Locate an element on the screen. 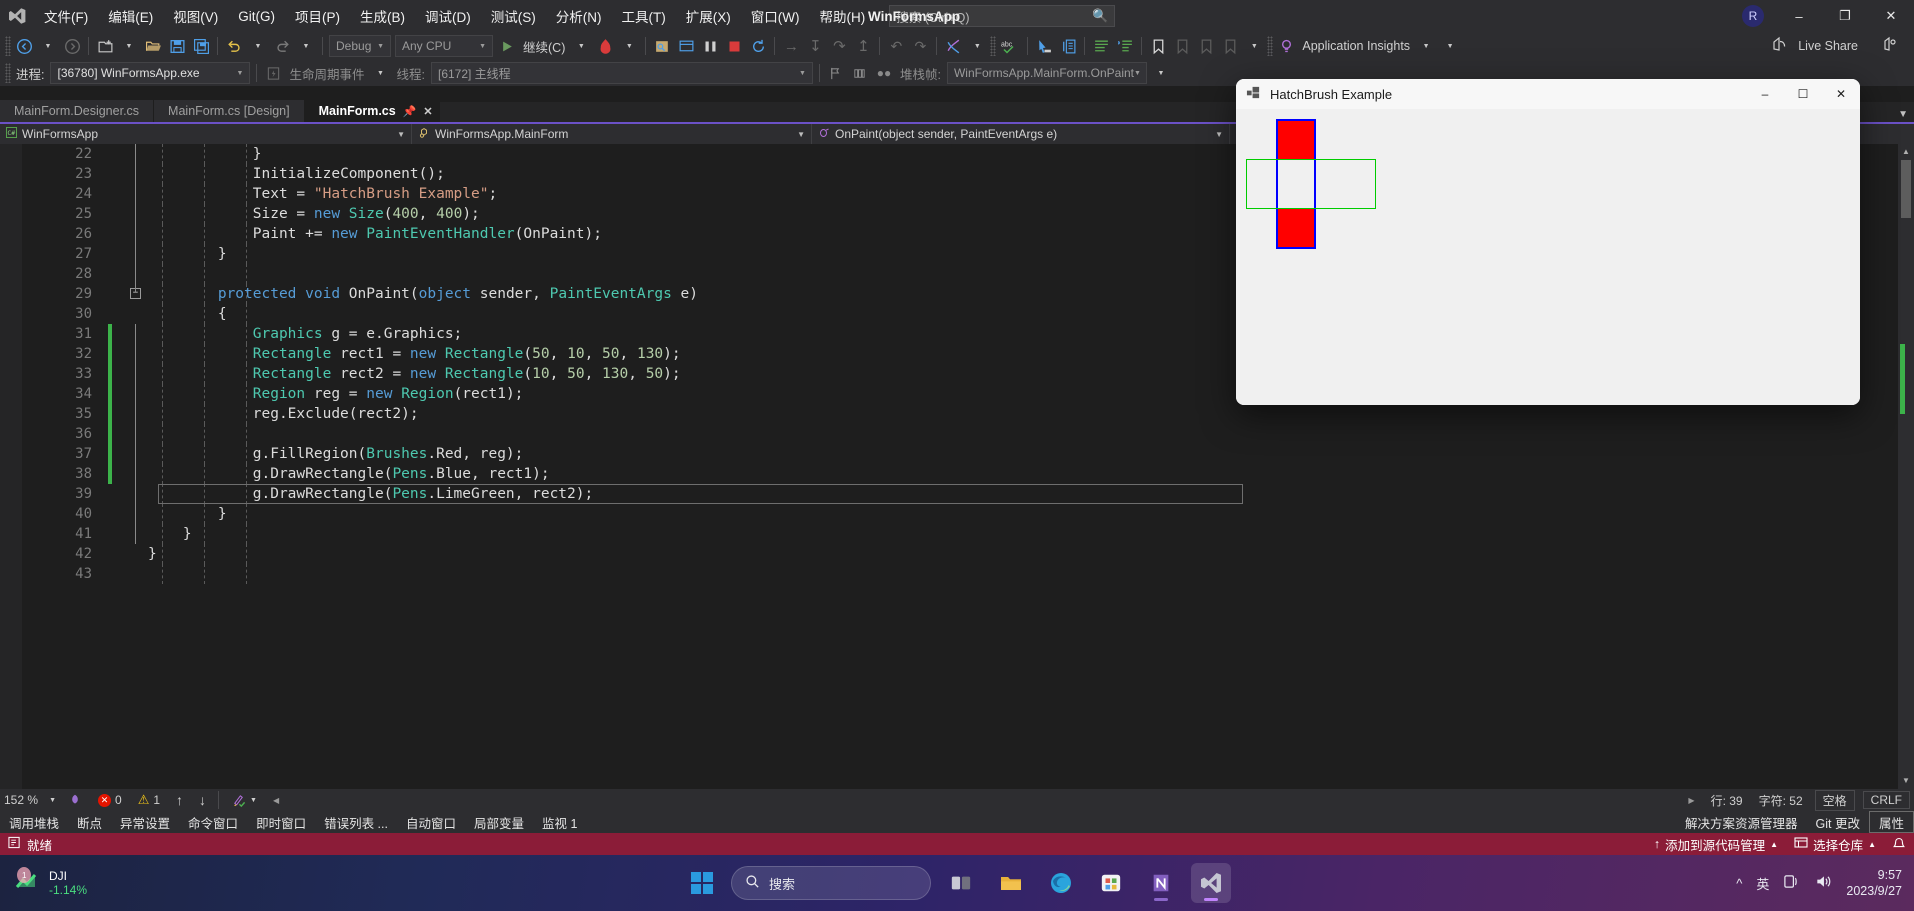  taskbar-stock-widget: 1 DJI -1.14% is located at coordinates (43, 883).